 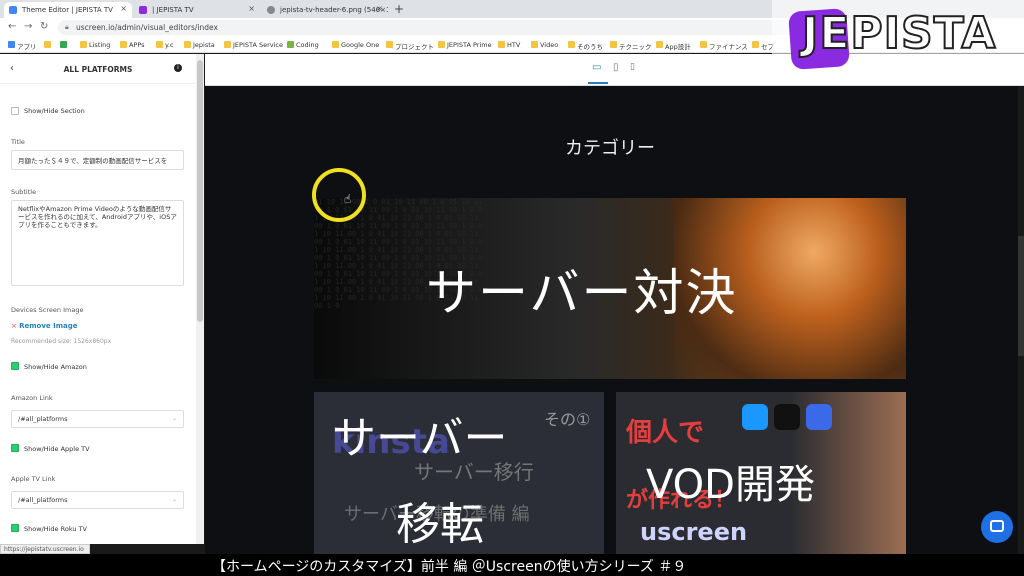 What do you see at coordinates (15, 111) in the screenshot?
I see `show-hide-section-checkbox` at bounding box center [15, 111].